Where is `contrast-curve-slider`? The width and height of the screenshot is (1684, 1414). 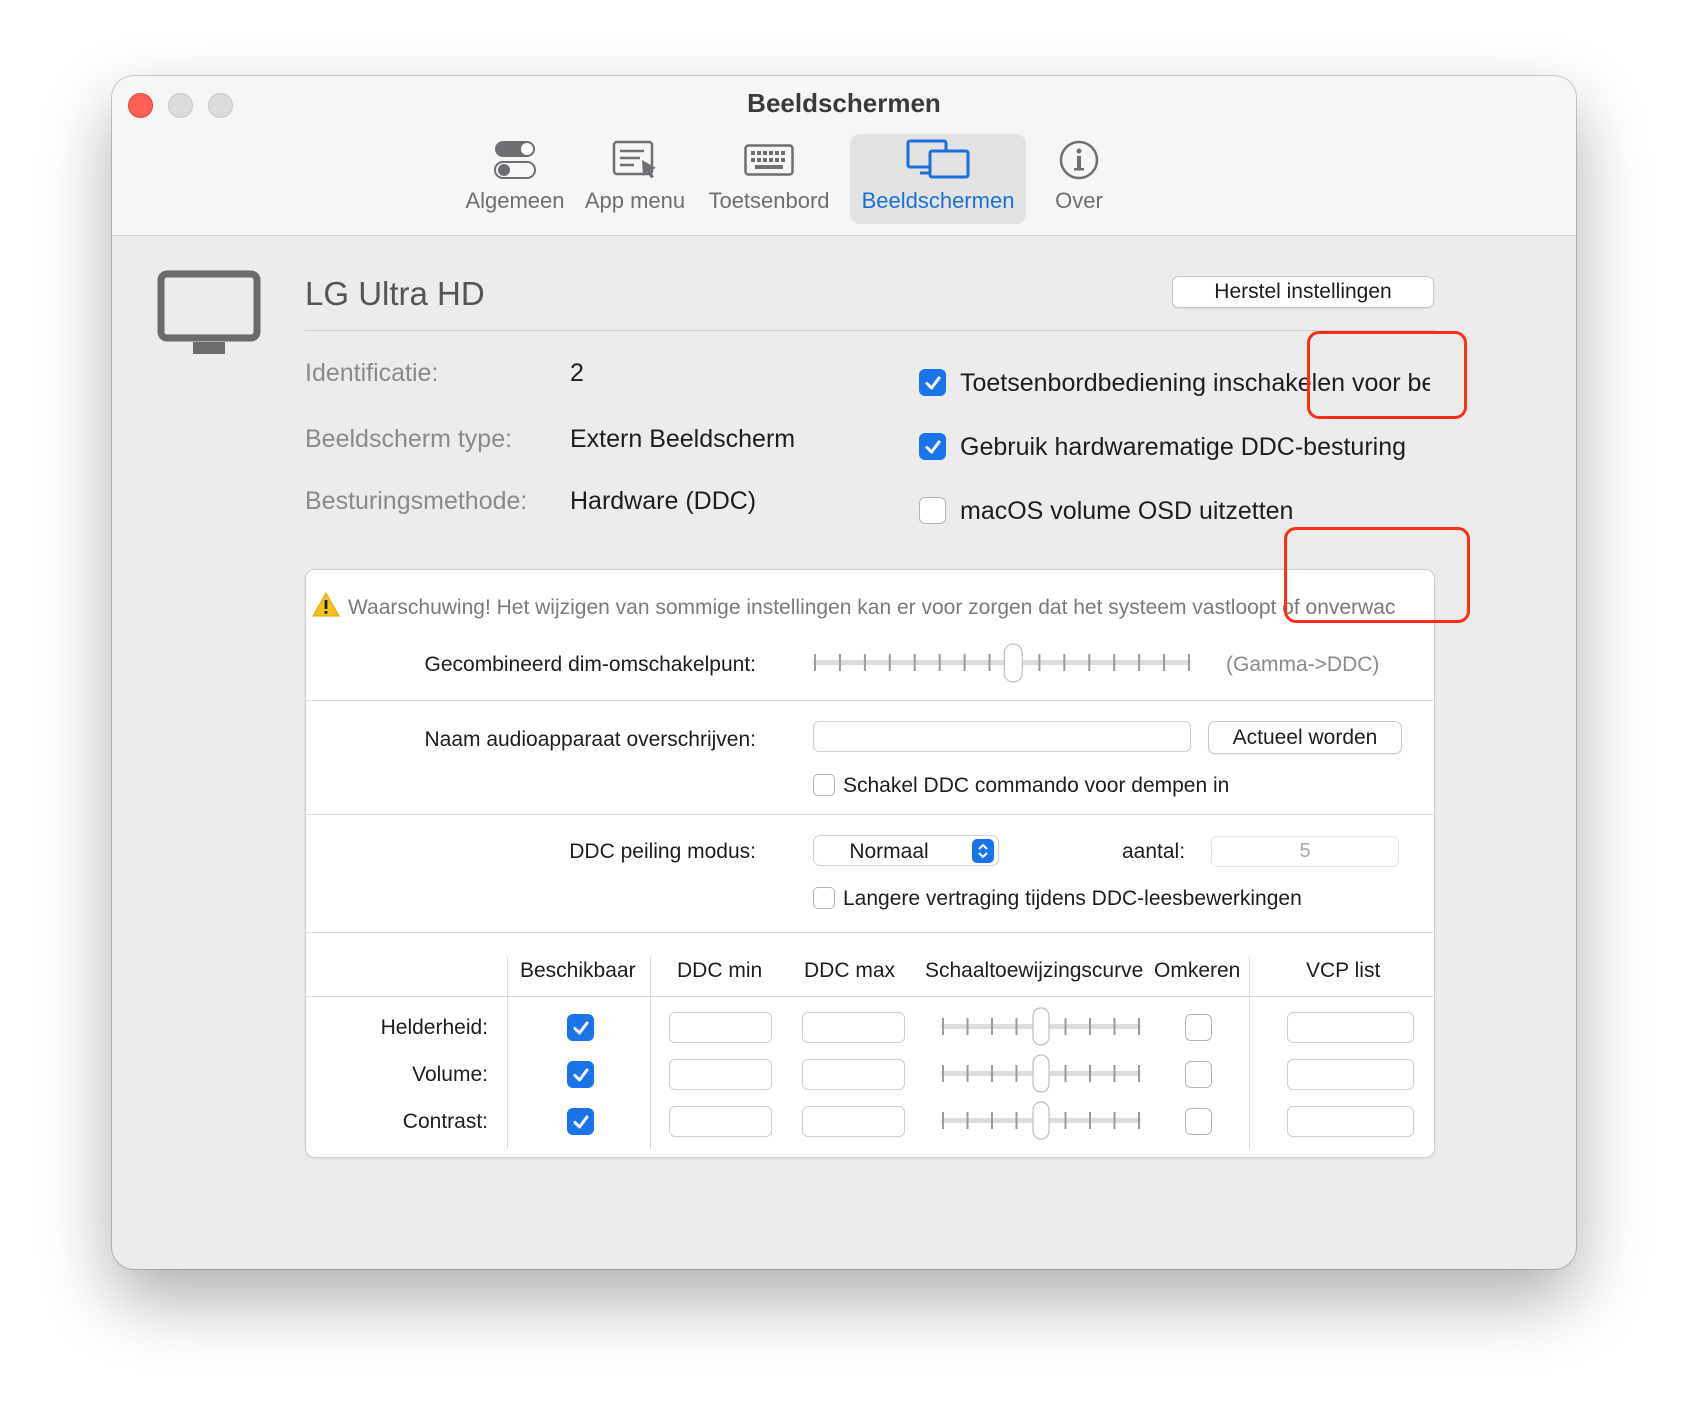 contrast-curve-slider is located at coordinates (1042, 1121).